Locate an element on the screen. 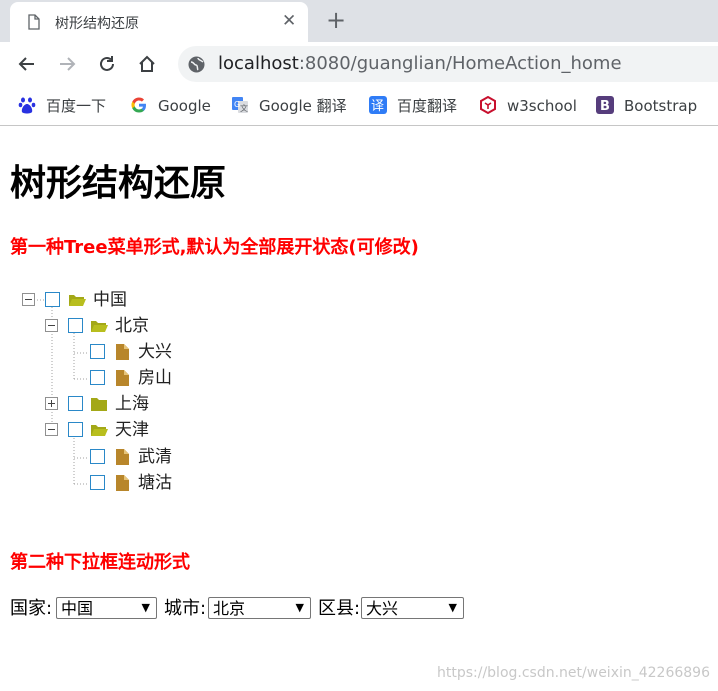  new-tab-button: + is located at coordinates (336, 20).